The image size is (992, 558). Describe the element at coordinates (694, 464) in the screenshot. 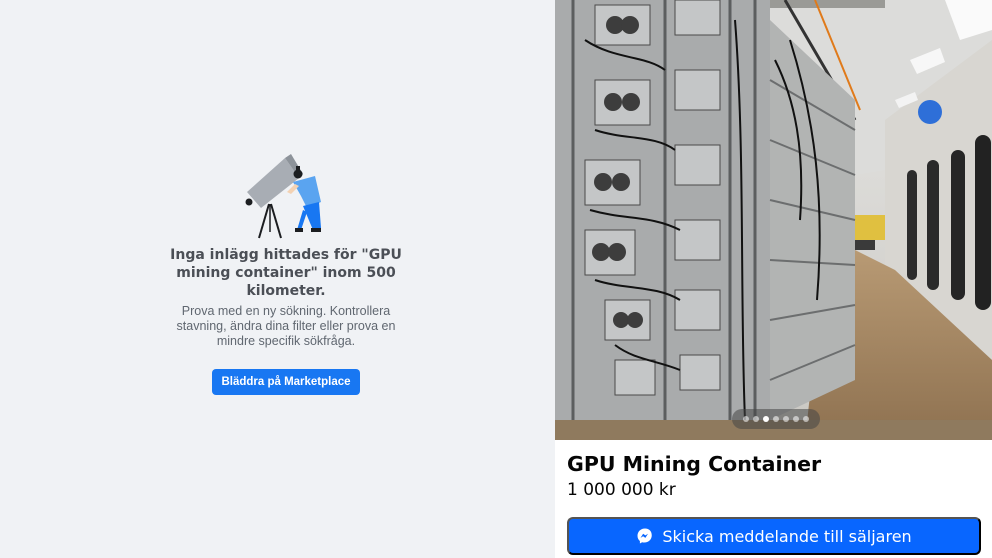

I see `listing-title: GPU Mining Container` at that location.